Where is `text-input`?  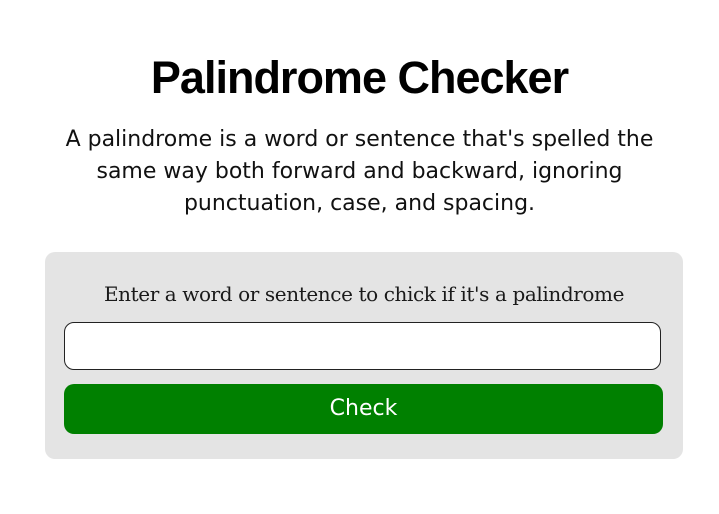
text-input is located at coordinates (362, 346).